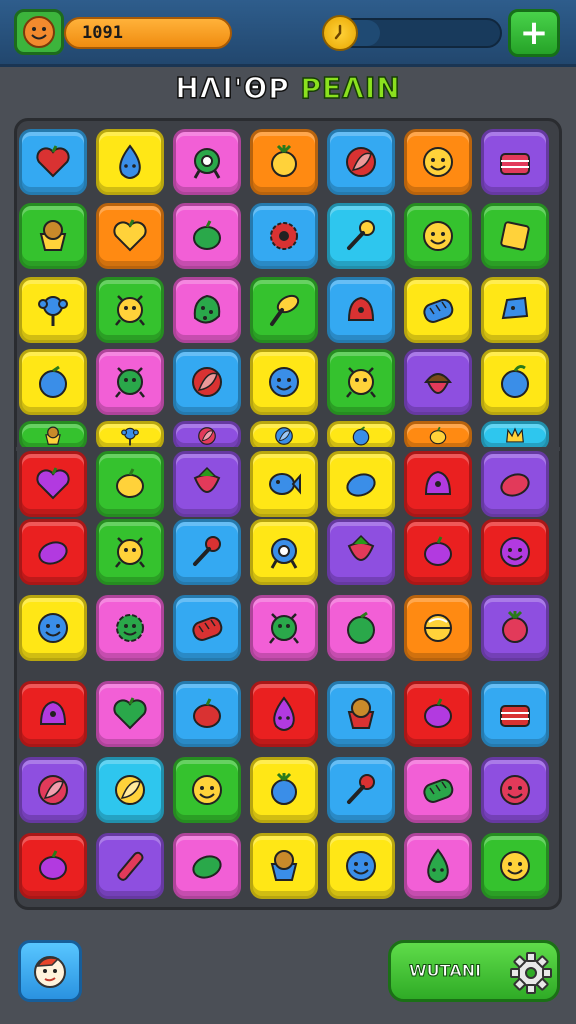 The height and width of the screenshot is (1024, 576). Describe the element at coordinates (284, 484) in the screenshot. I see `tile-fish` at that location.